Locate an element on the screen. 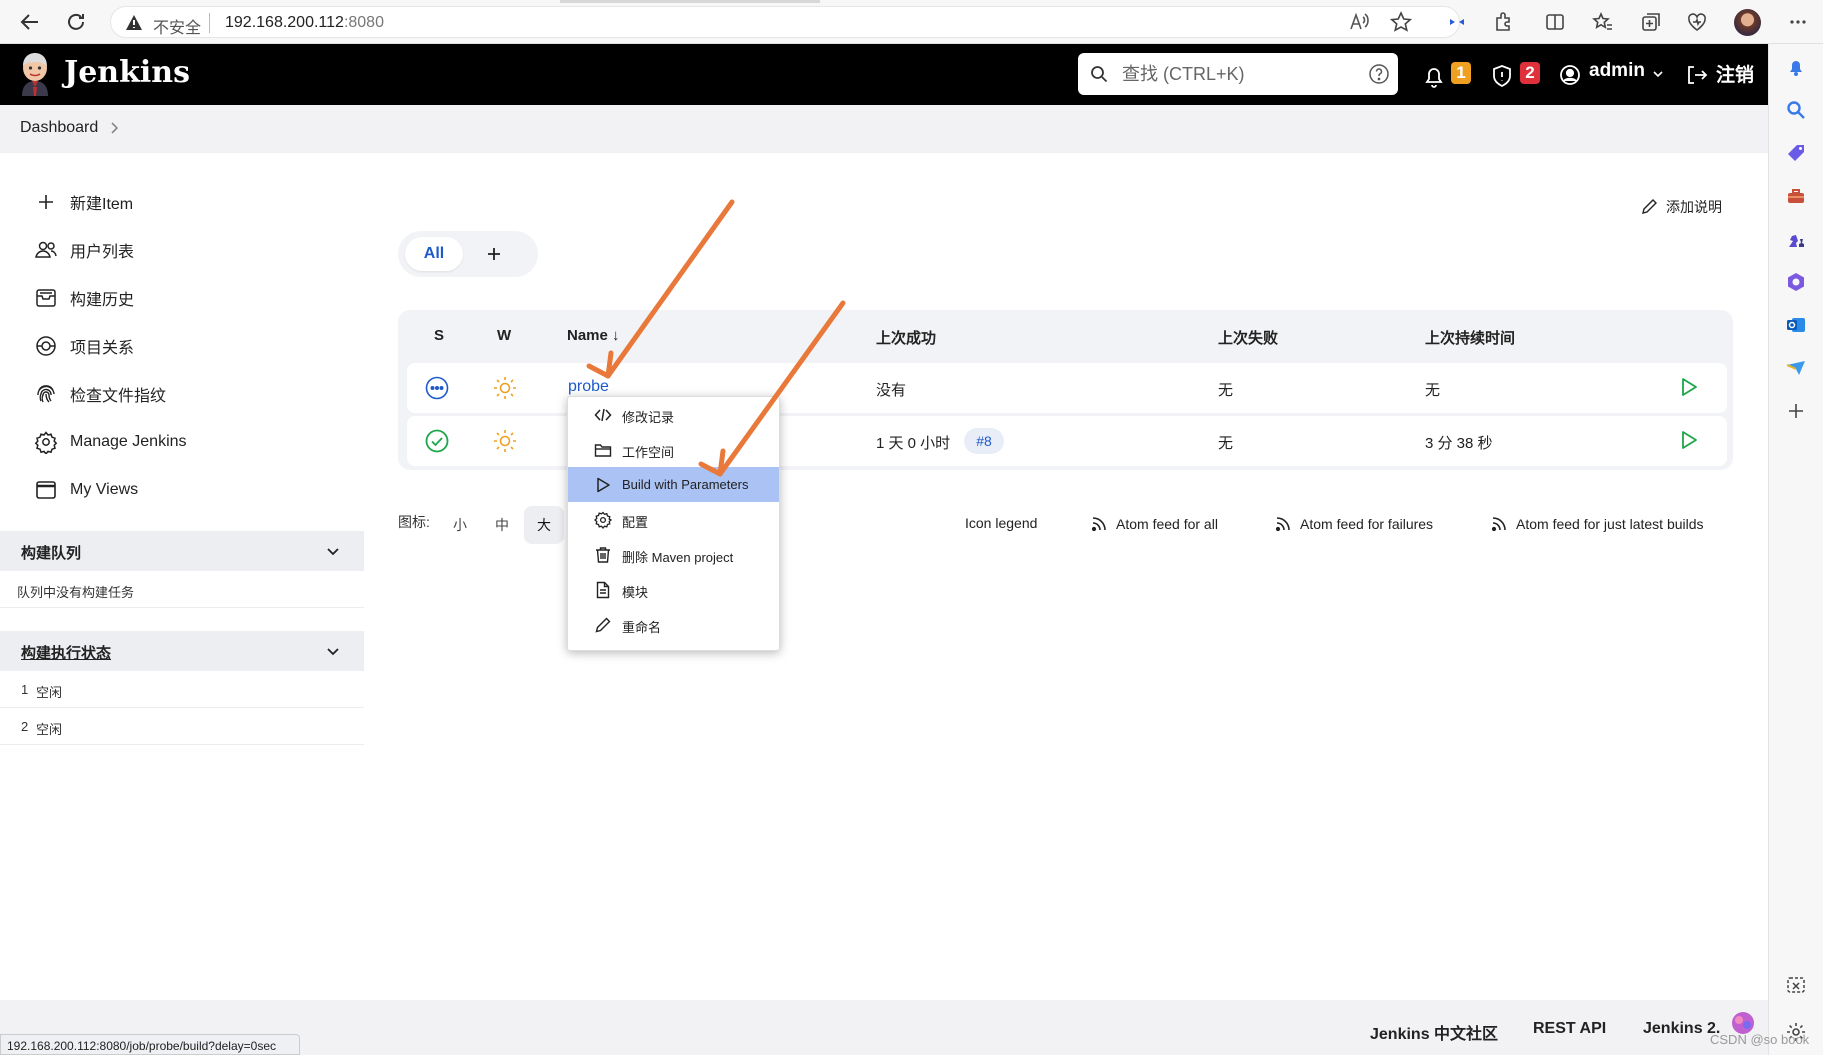 Image resolution: width=1823 pixels, height=1055 pixels. icon-size-label: 图标: is located at coordinates (414, 522).